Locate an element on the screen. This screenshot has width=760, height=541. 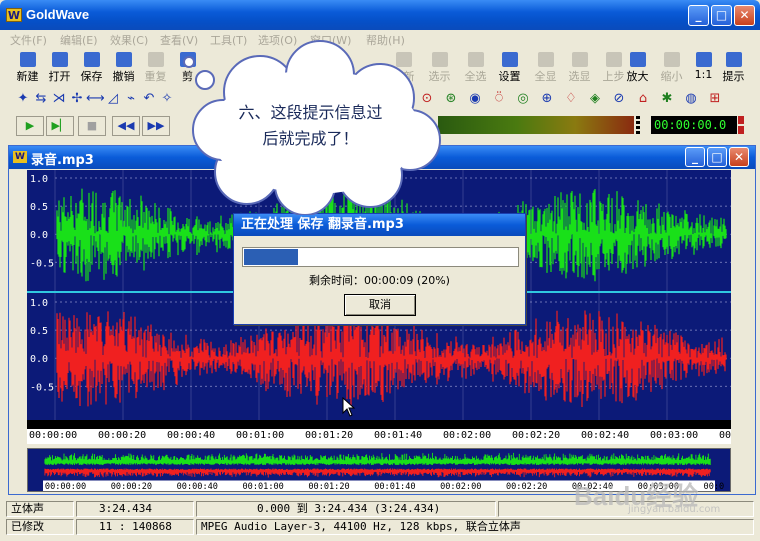
status-selection: 0.000 到 3:24.434 (3:24.434) is located at coordinates (346, 509).